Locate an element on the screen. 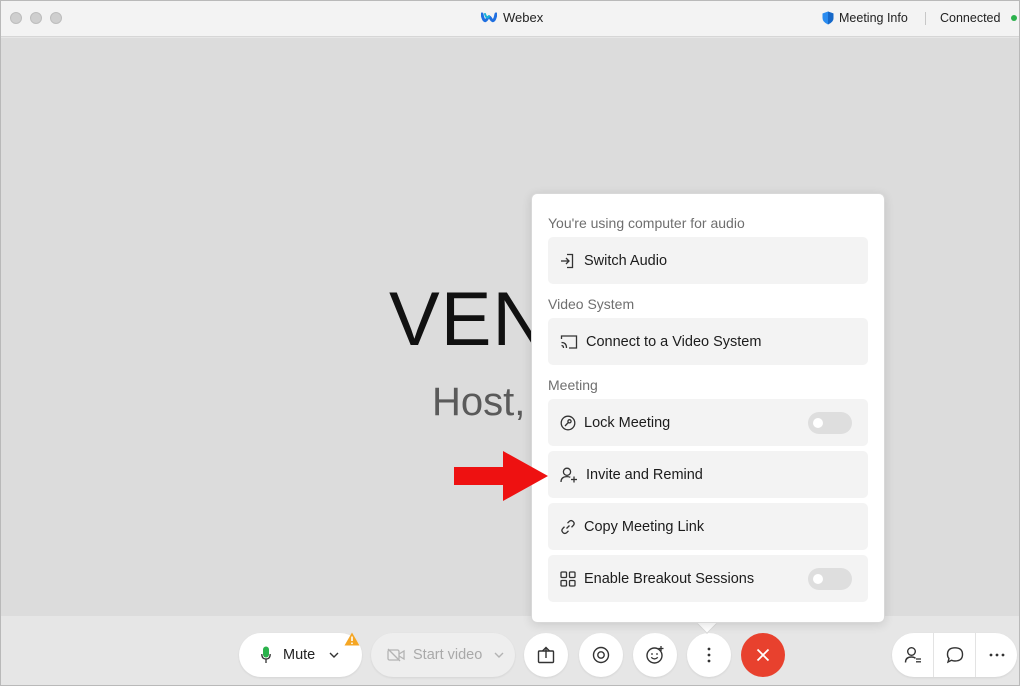 Image resolution: width=1020 pixels, height=686 pixels. share-icon is located at coordinates (546, 655).